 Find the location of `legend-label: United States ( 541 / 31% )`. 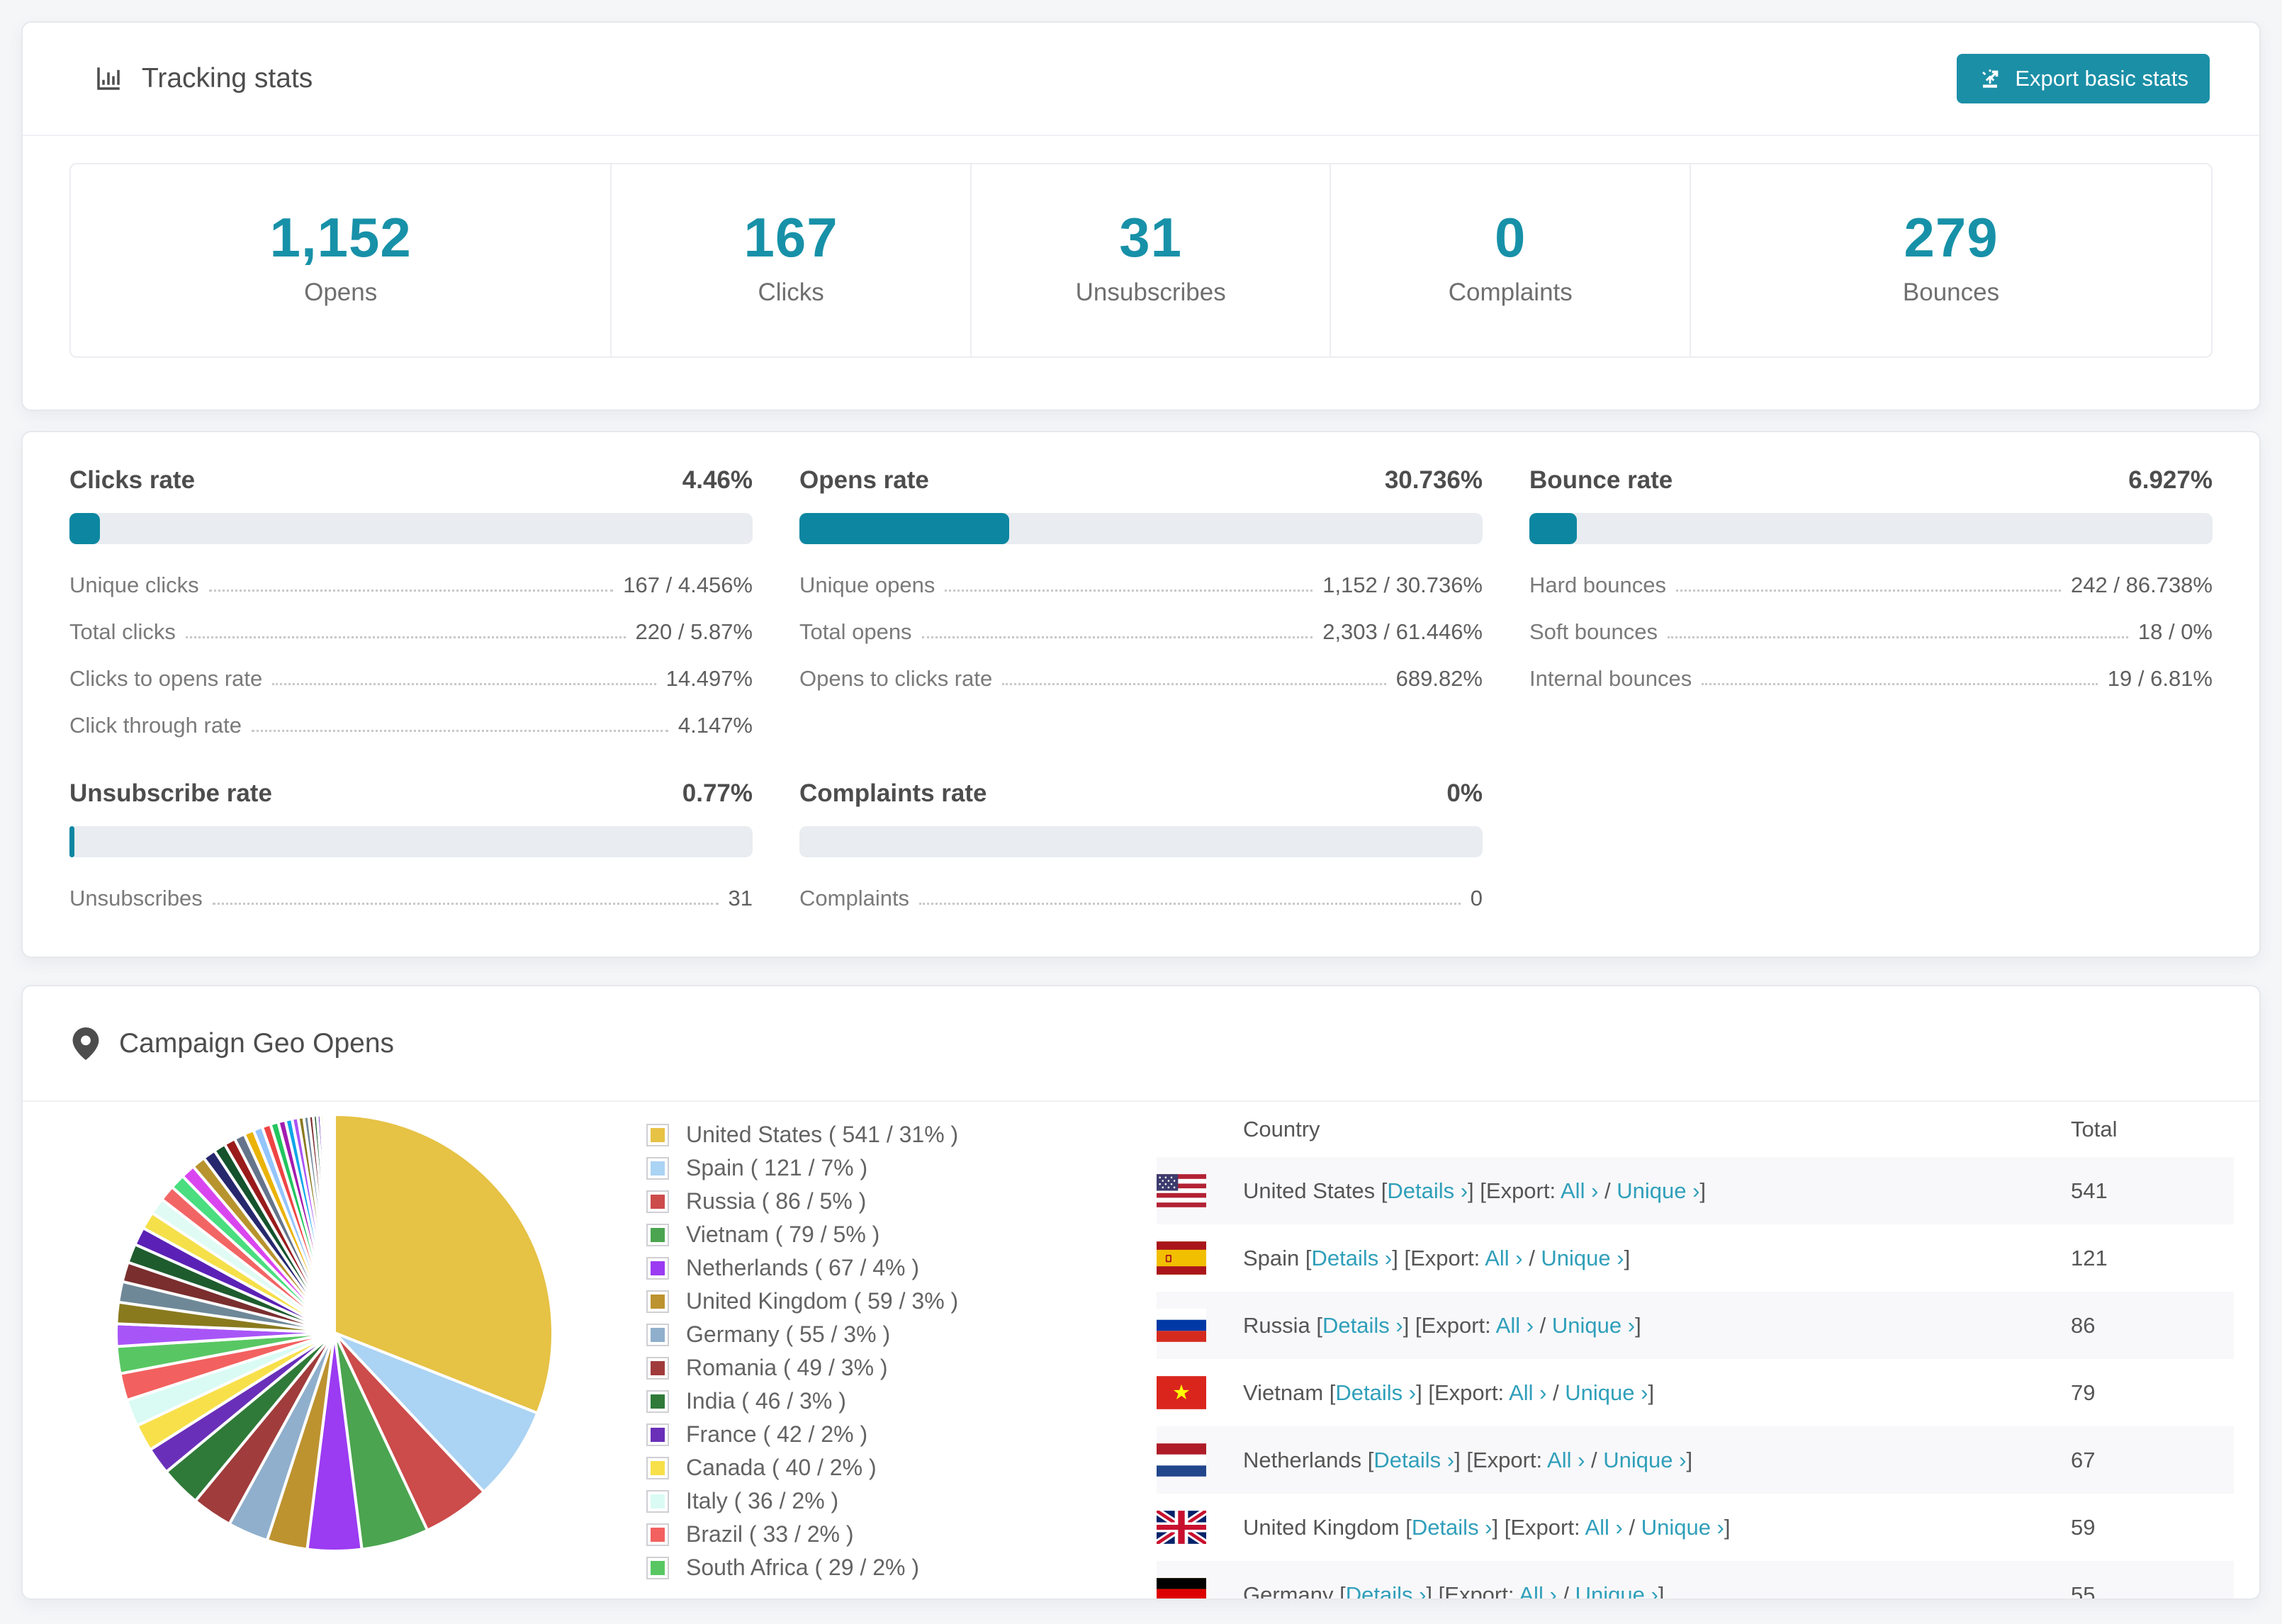

legend-label: United States ( 541 / 31% ) is located at coordinates (822, 1135).